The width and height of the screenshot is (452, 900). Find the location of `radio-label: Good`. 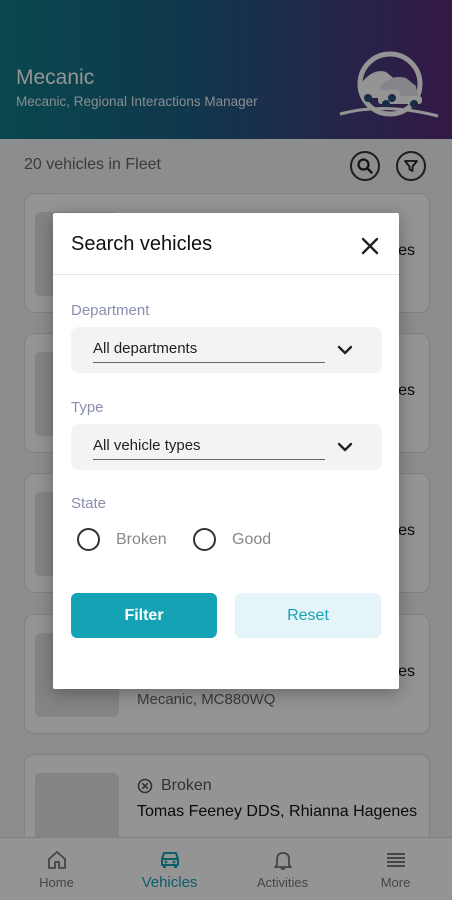

radio-label: Good is located at coordinates (252, 539).